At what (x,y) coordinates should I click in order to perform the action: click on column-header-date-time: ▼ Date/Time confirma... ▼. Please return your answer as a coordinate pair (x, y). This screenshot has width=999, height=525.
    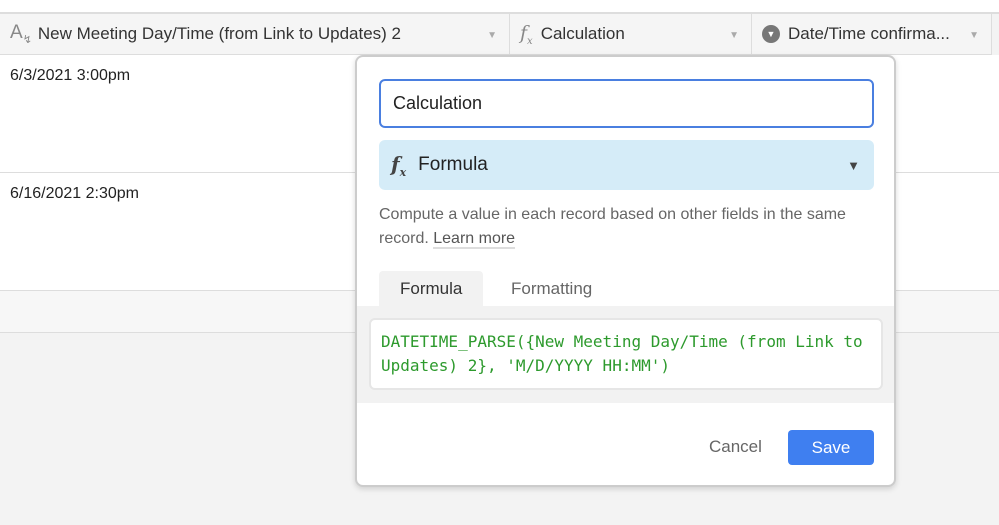
    Looking at the image, I should click on (872, 34).